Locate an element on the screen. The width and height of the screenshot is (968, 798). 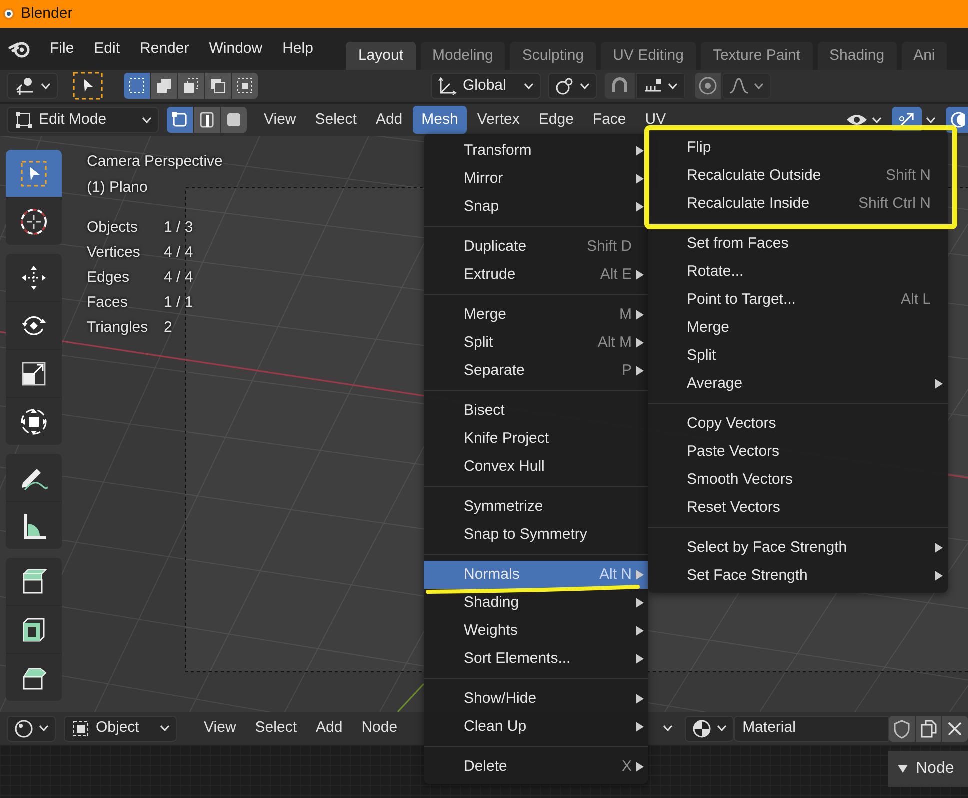
duplicate-button is located at coordinates (929, 729).